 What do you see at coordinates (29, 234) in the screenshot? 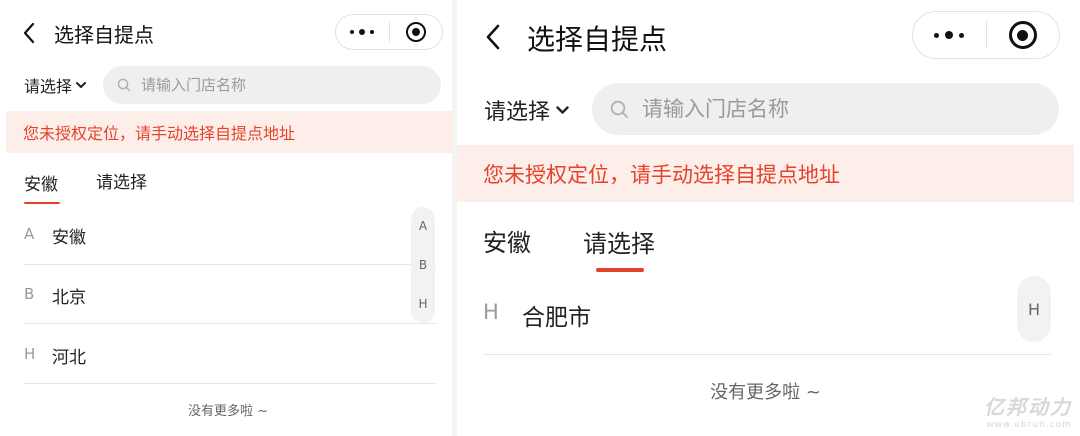
I see `list-letter: A` at bounding box center [29, 234].